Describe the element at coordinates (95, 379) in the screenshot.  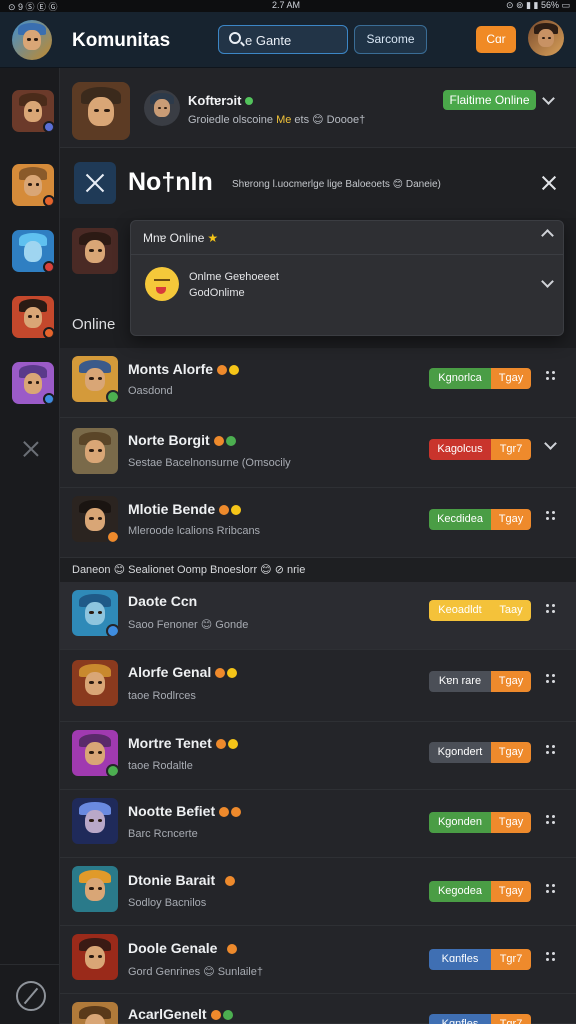
I see `avatar` at that location.